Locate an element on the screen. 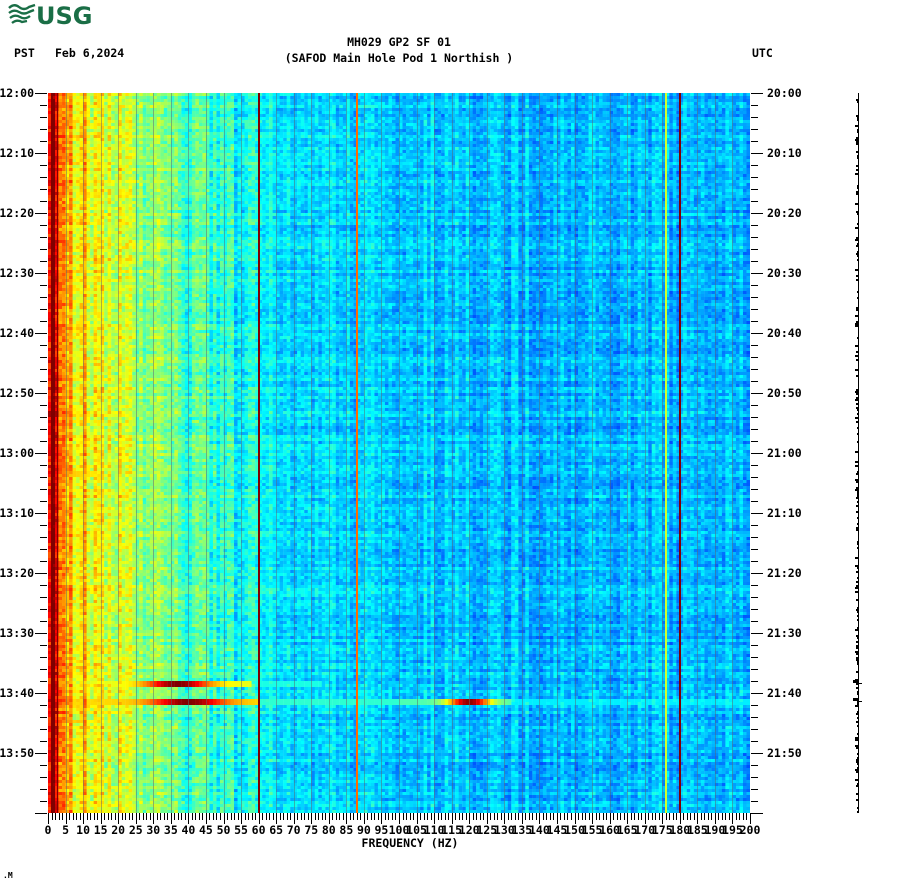 The width and height of the screenshot is (902, 892). right-axis-label: 21:50 is located at coordinates (784, 753).